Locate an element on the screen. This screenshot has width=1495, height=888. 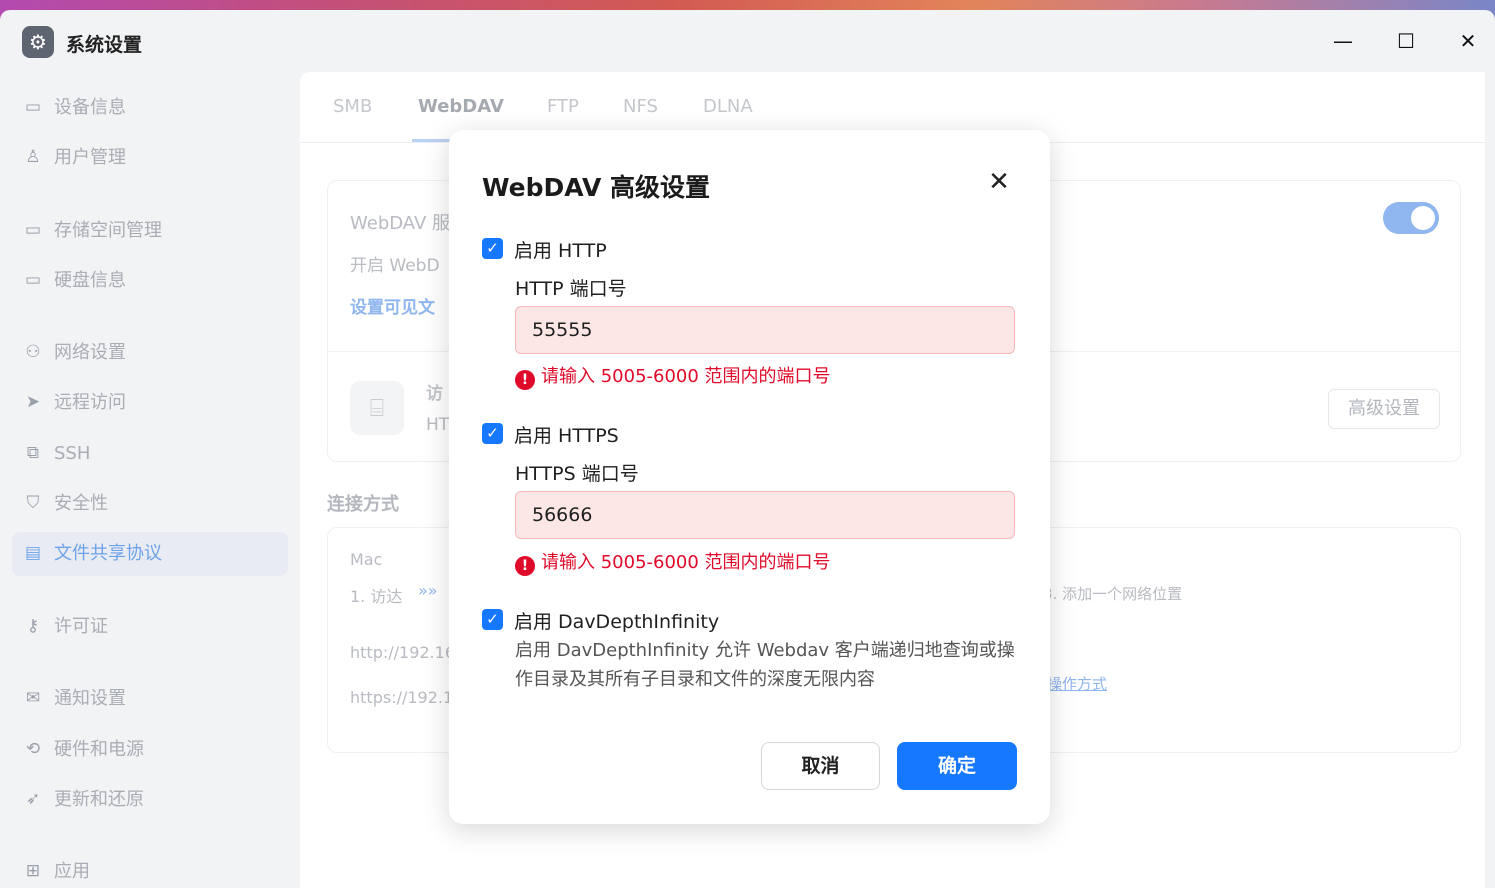
http-port-label: HTTP 端口号 is located at coordinates (571, 289).